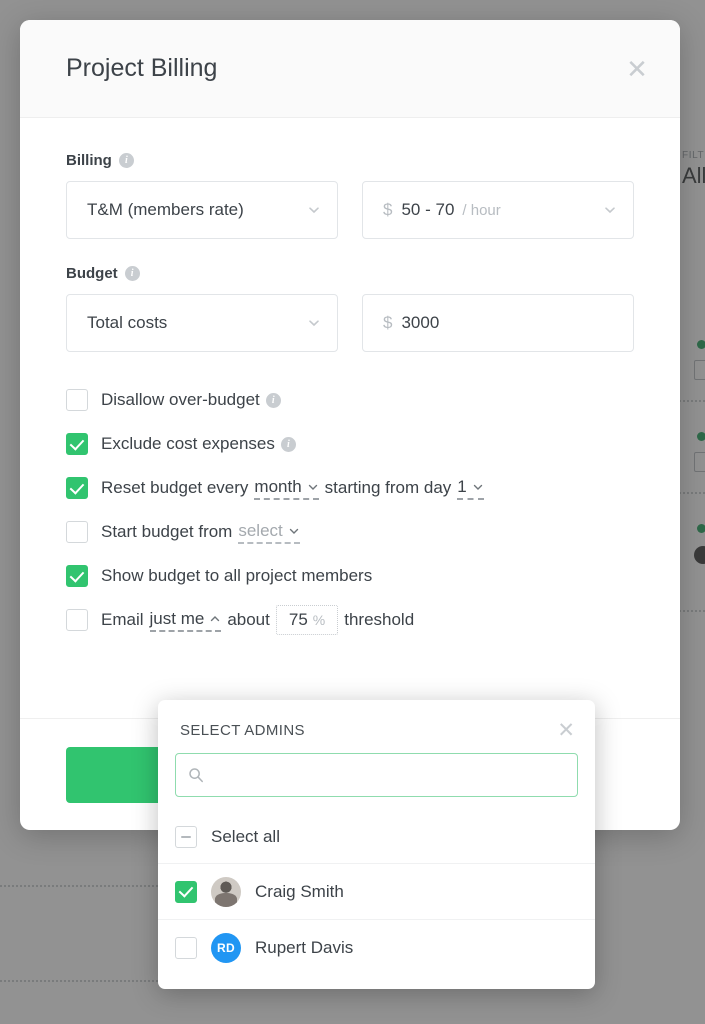  I want to click on email-recipient-select: just me, so click(185, 620).